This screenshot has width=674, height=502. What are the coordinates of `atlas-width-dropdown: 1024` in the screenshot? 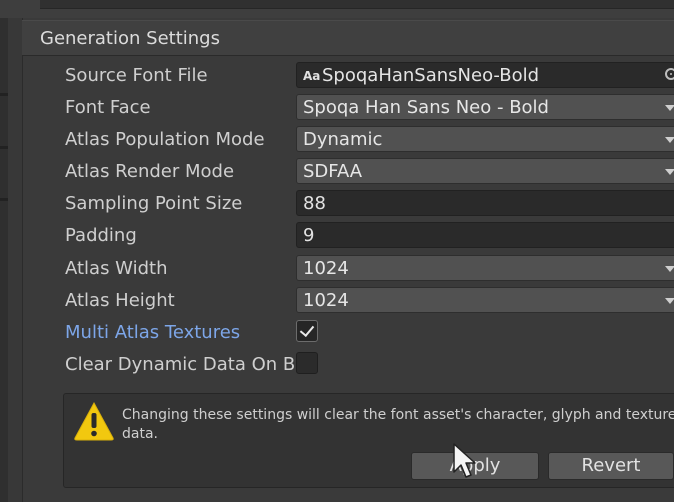 It's located at (485, 268).